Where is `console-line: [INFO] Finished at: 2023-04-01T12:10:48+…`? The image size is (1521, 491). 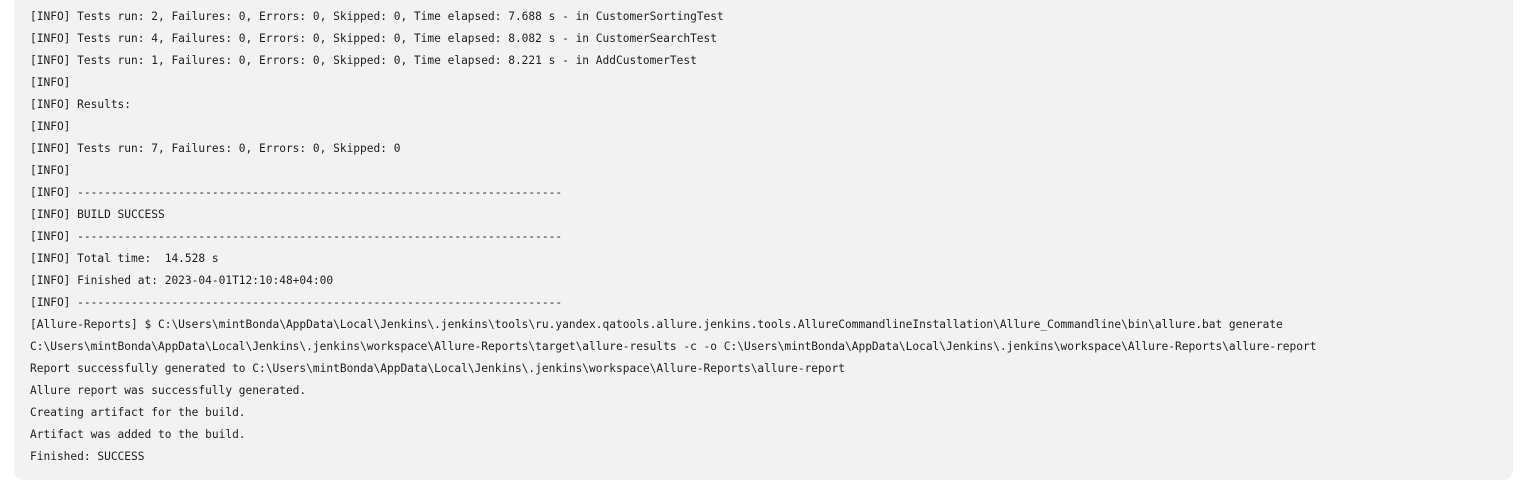
console-line: [INFO] Finished at: 2023-04-01T12:10:48+… is located at coordinates (182, 280).